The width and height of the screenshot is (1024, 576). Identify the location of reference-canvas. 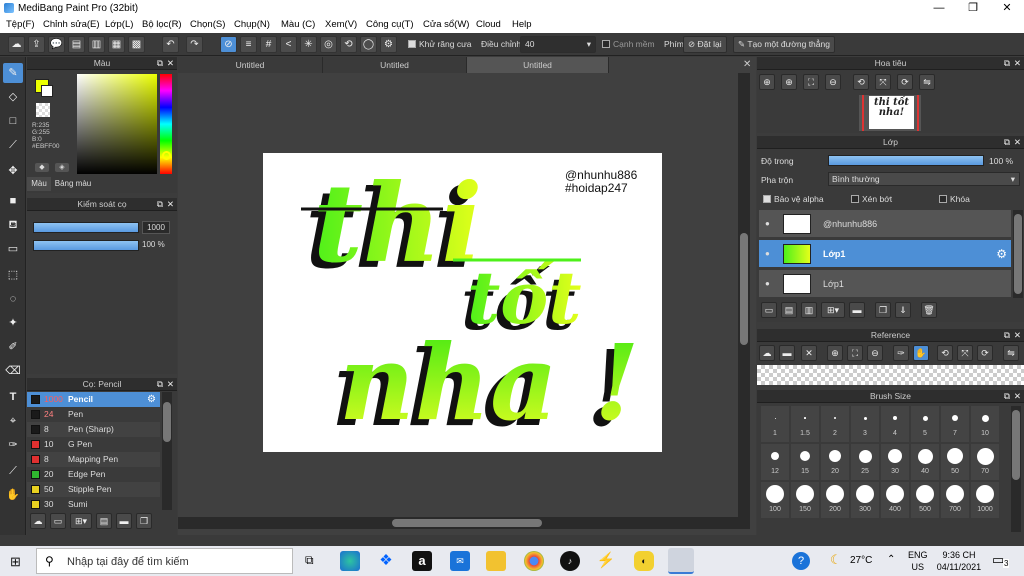
(890, 375).